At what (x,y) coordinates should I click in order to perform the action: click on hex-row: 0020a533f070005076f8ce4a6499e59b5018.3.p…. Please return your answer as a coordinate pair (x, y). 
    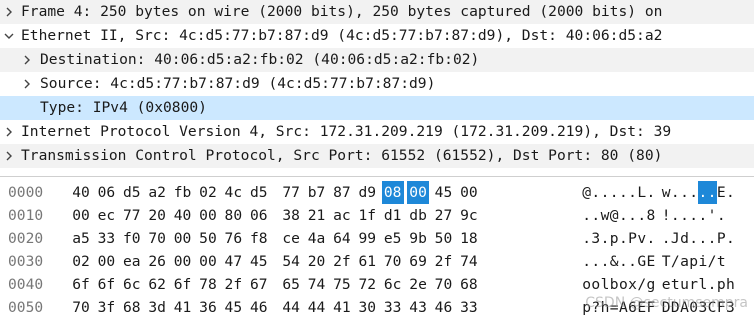
    Looking at the image, I should click on (377, 238).